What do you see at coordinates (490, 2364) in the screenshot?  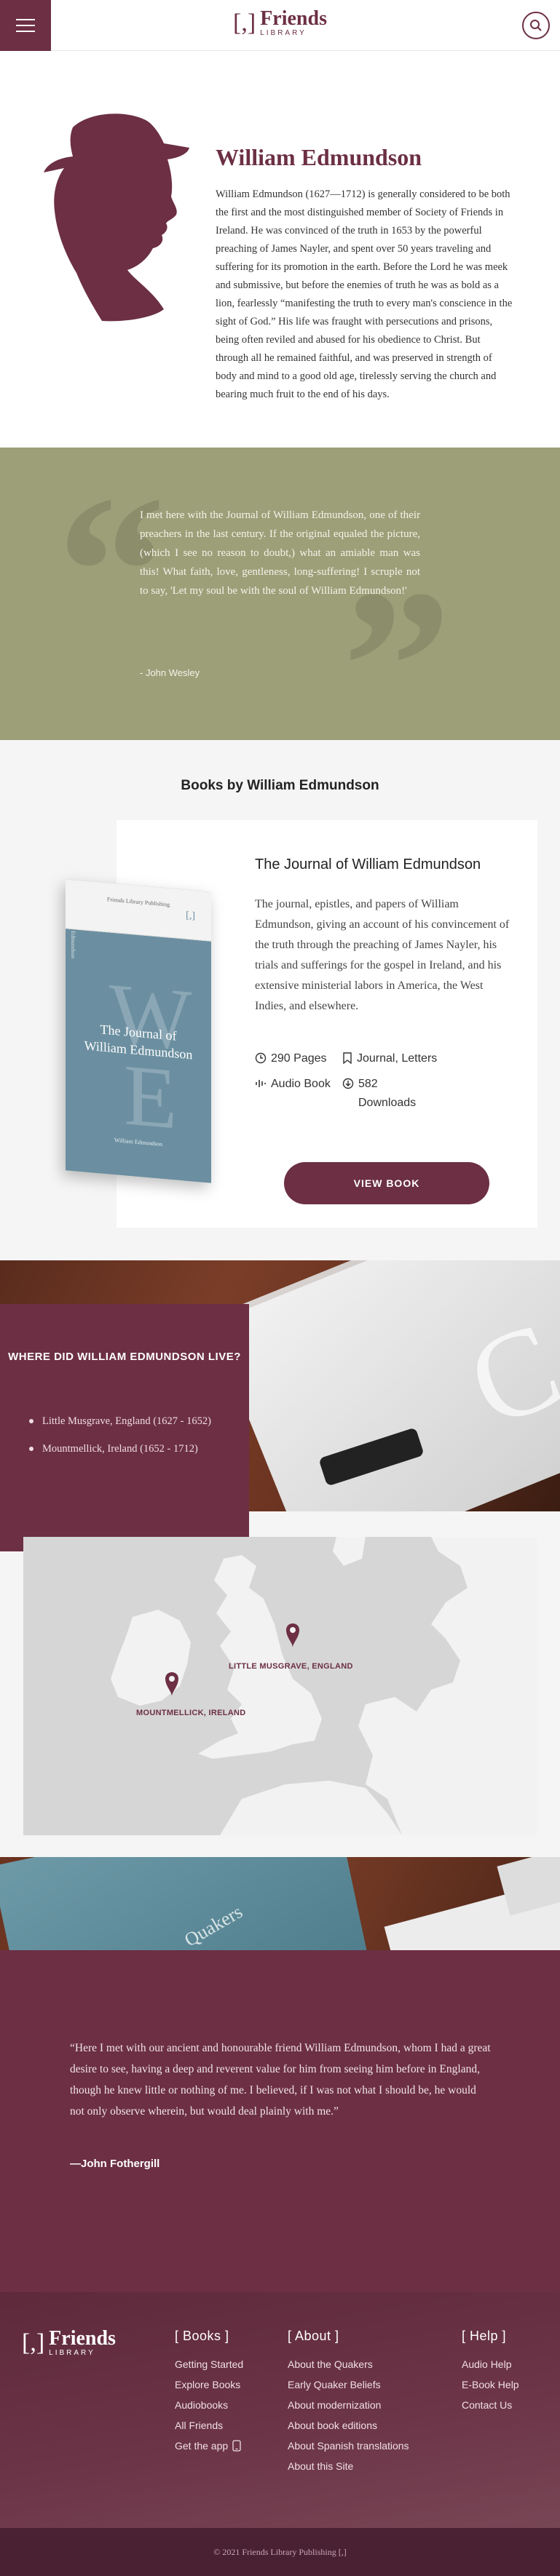 I see `footer-link: Audio Help` at bounding box center [490, 2364].